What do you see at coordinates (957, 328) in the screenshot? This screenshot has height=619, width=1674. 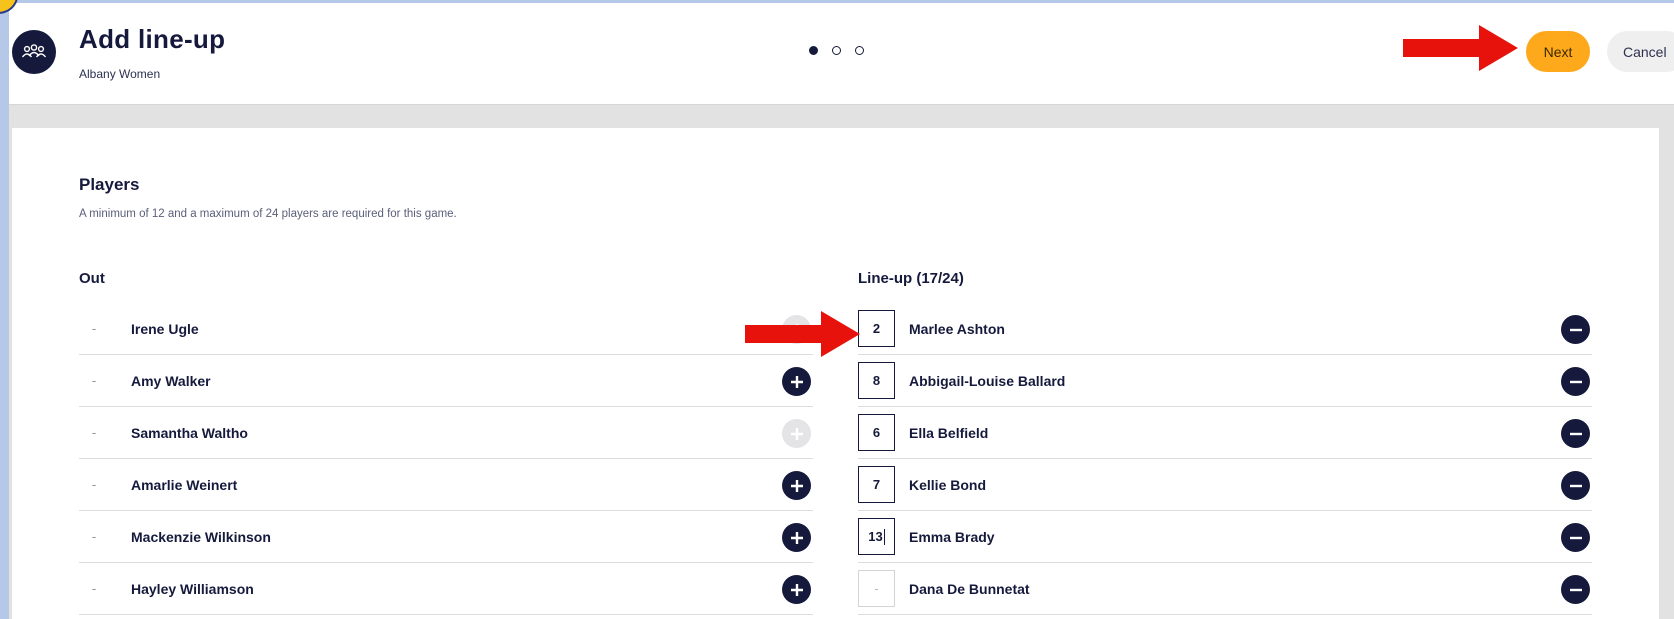 I see `player-name: Marlee Ashton` at bounding box center [957, 328].